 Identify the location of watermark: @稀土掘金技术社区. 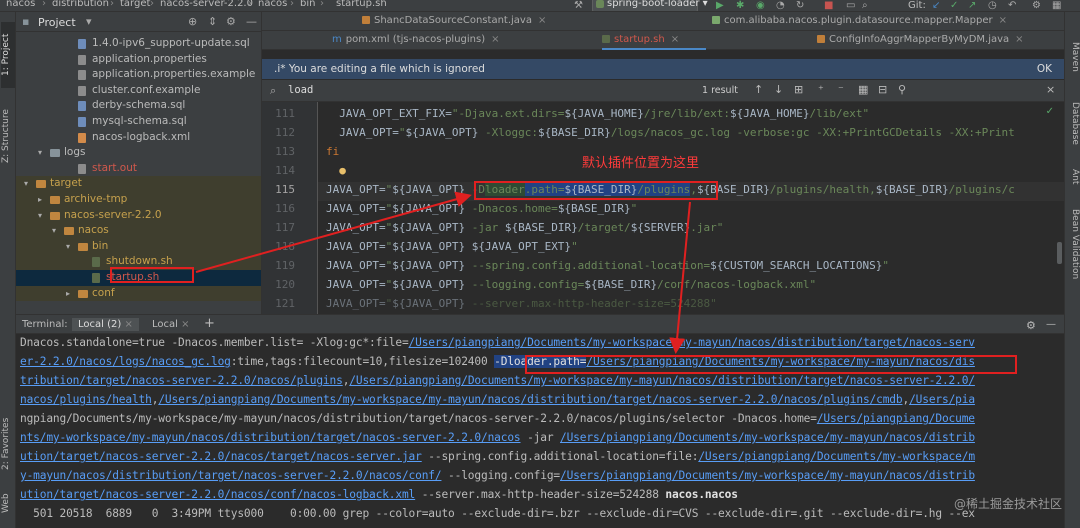
(1008, 503).